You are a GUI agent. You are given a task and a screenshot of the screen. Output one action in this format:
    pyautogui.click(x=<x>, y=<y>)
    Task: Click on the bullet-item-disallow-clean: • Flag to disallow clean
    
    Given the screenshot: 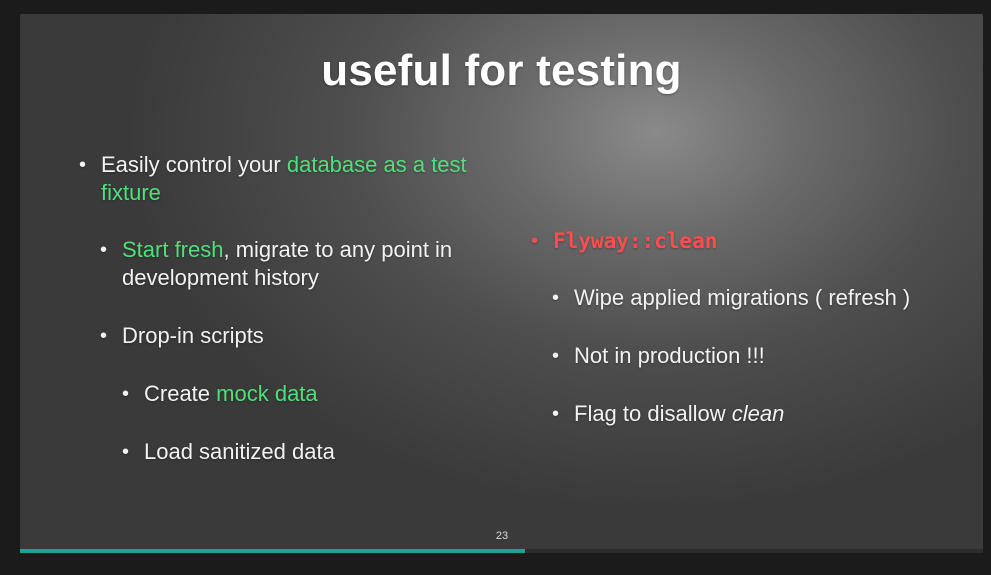 What is the action you would take?
    pyautogui.click(x=763, y=414)
    